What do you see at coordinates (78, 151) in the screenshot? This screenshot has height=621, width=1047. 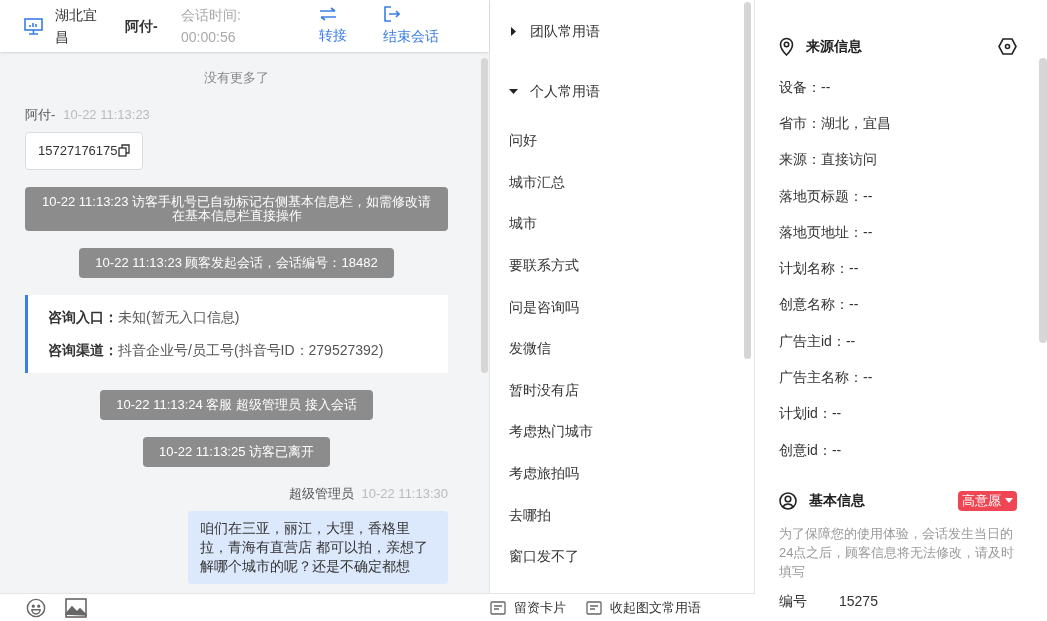 I see `message-text: 15727176175` at bounding box center [78, 151].